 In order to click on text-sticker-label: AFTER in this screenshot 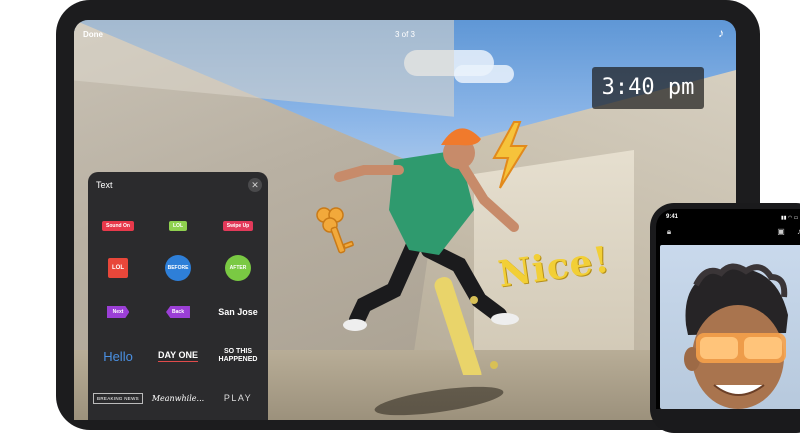, I will do `click(238, 268)`.